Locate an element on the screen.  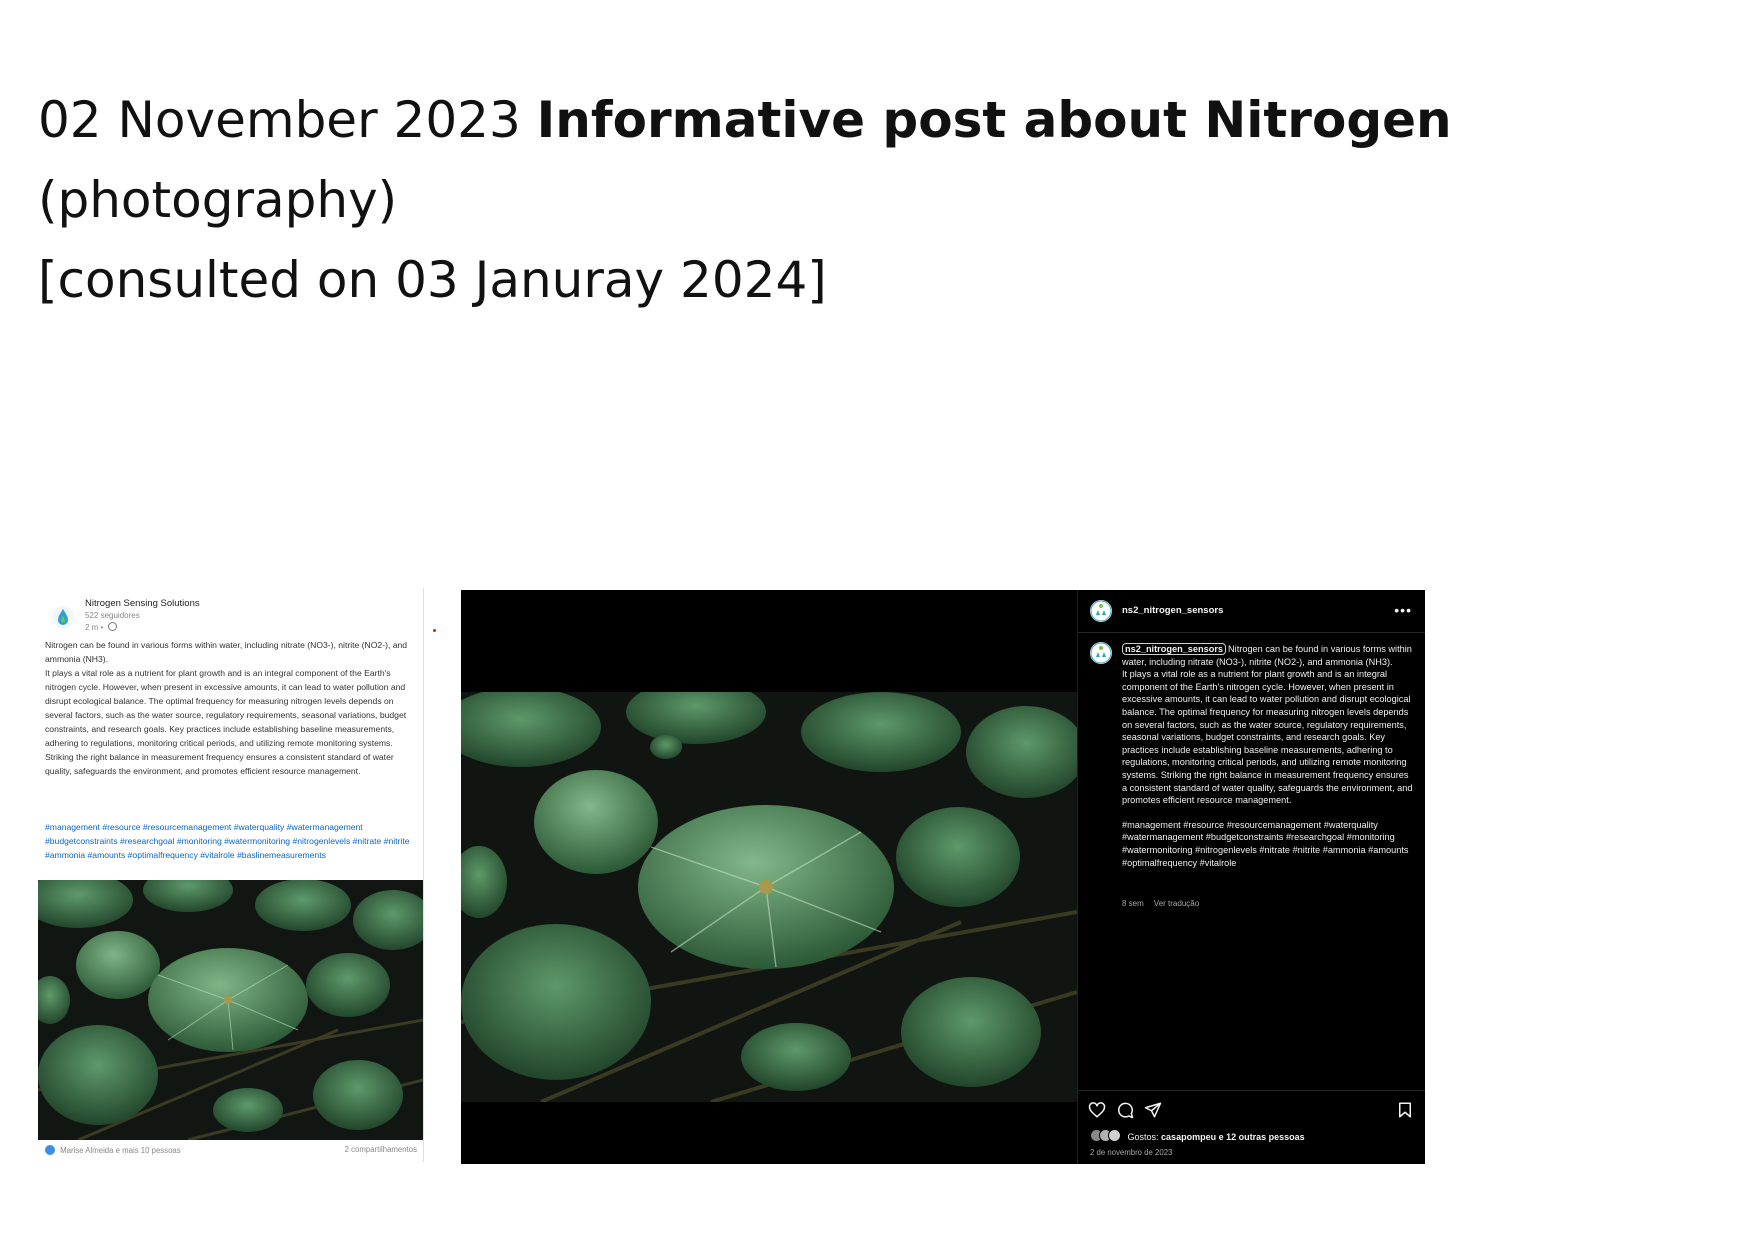
caption-username: ns2_nitrogen_sensors is located at coordinates (1174, 649).